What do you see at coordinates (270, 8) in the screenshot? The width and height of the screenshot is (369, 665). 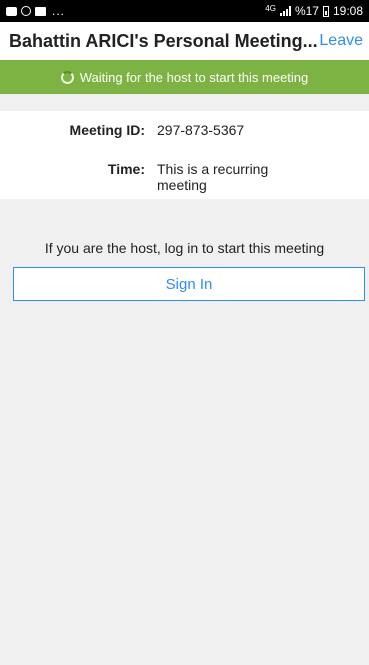 I see `network-type: 4G` at bounding box center [270, 8].